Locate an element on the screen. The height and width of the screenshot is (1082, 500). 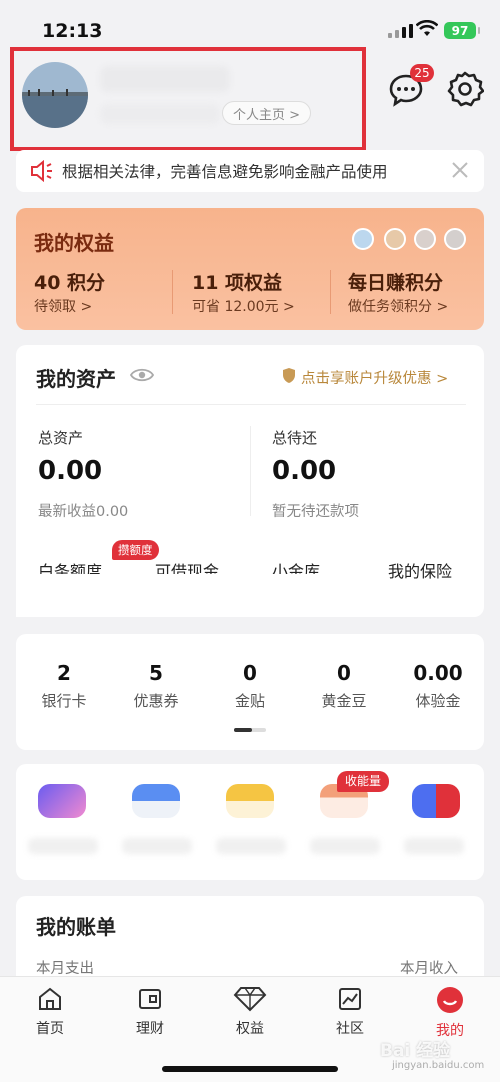
tab-benefits: 权益 is located at coordinates (250, 1012).